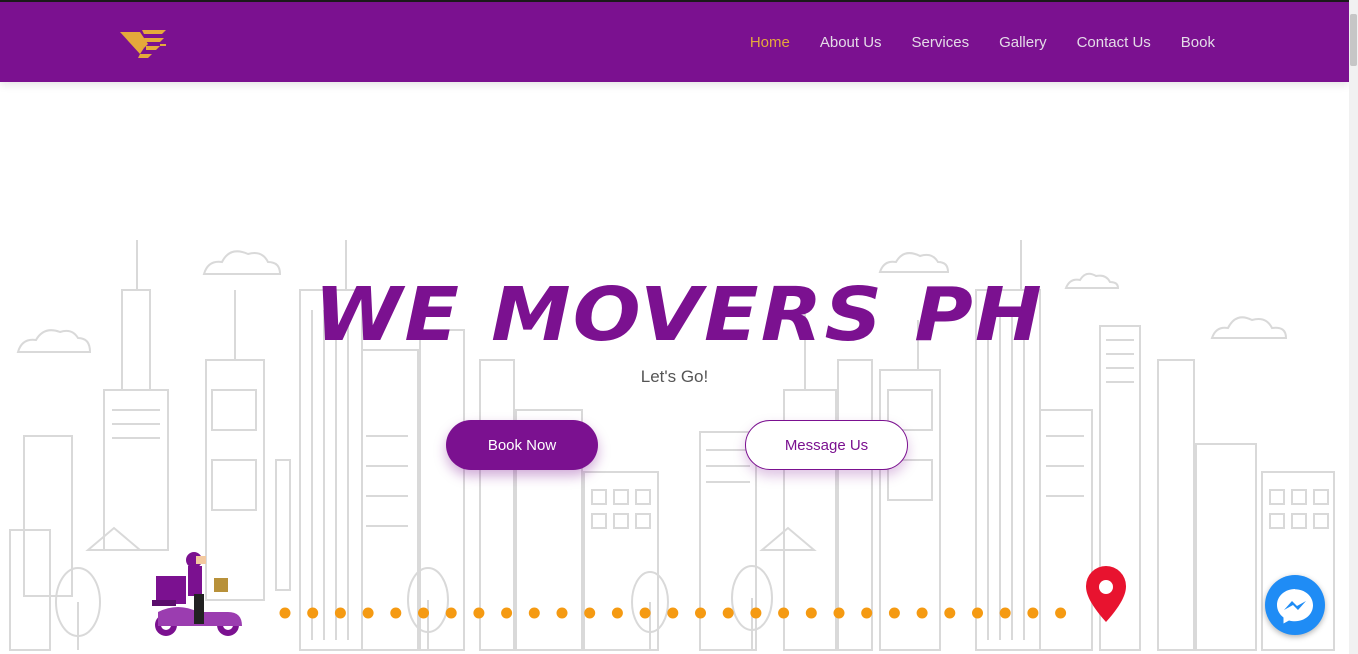 This screenshot has height=654, width=1358. I want to click on nav-item-contact-us: Contact Us, so click(1114, 42).